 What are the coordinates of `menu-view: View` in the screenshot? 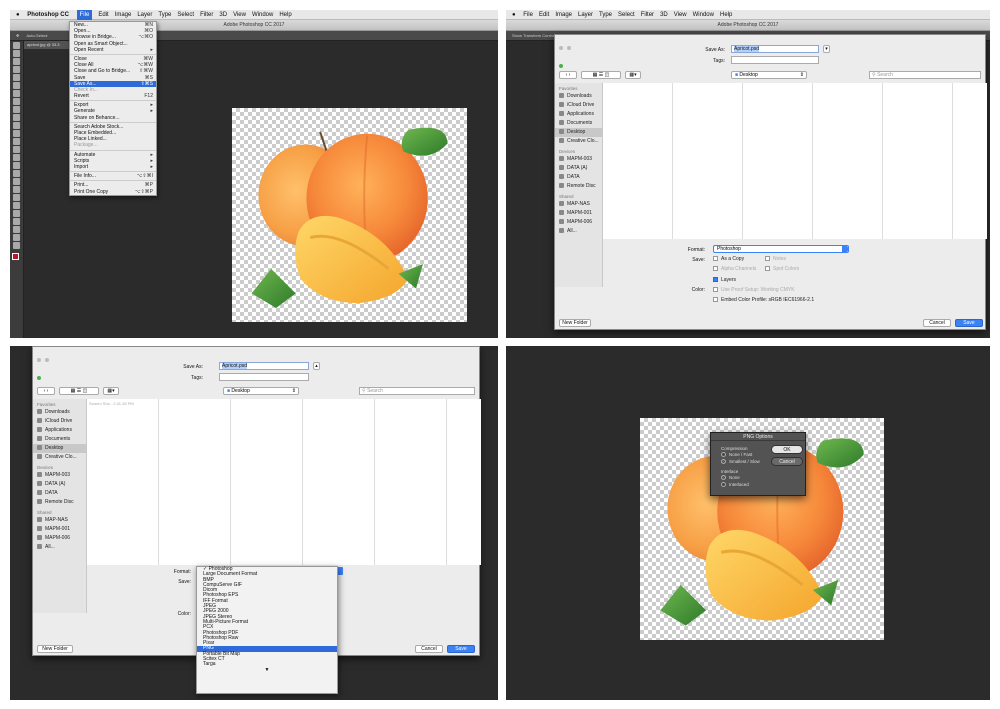 It's located at (680, 15).